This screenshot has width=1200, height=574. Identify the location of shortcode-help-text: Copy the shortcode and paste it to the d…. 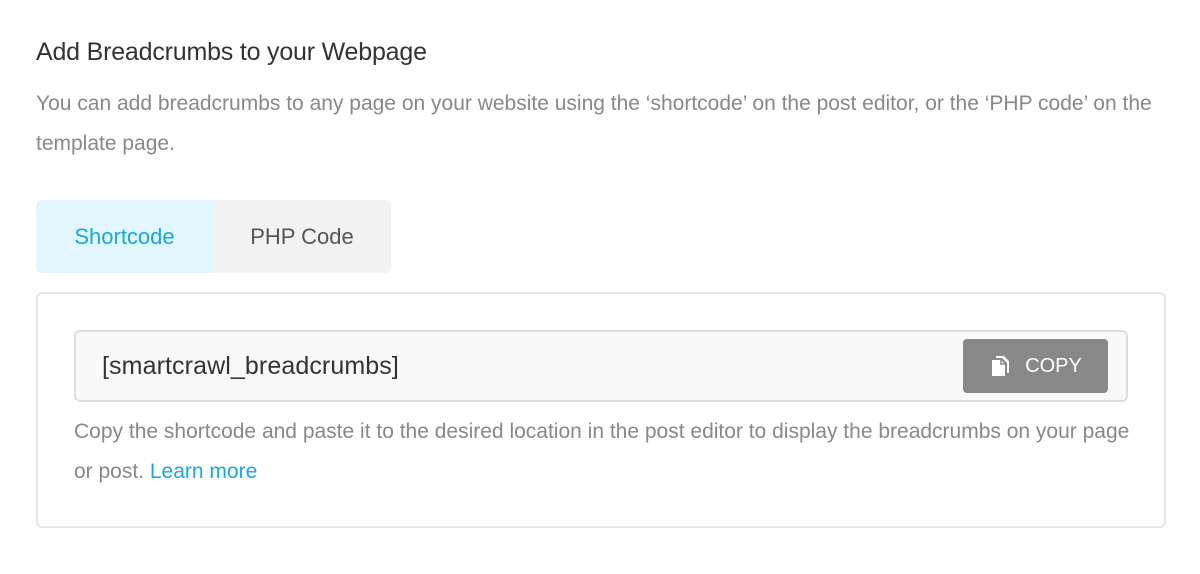
(604, 452).